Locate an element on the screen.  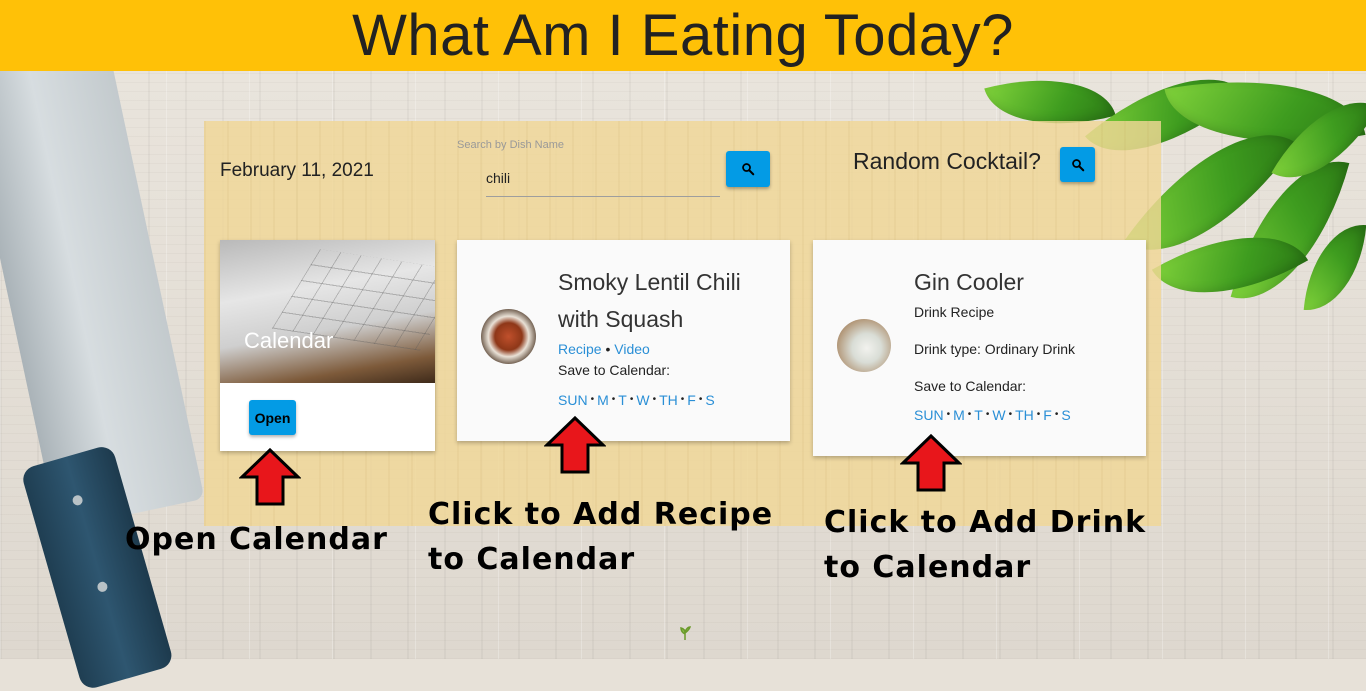
drink-day-w: W is located at coordinates (998, 415).